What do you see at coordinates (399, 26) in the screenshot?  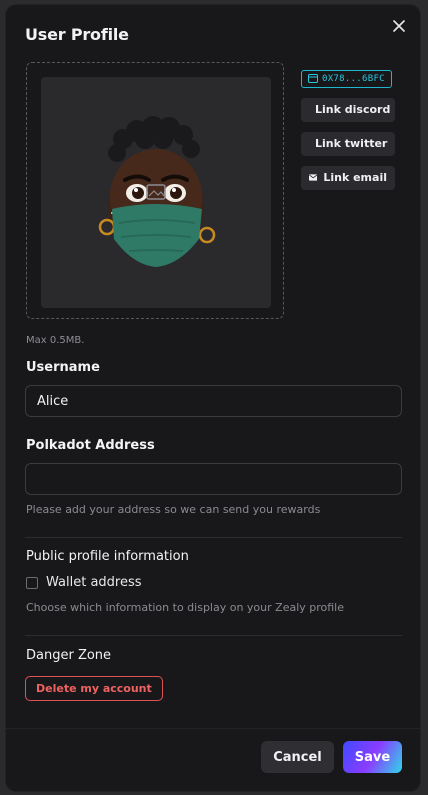 I see `close-icon` at bounding box center [399, 26].